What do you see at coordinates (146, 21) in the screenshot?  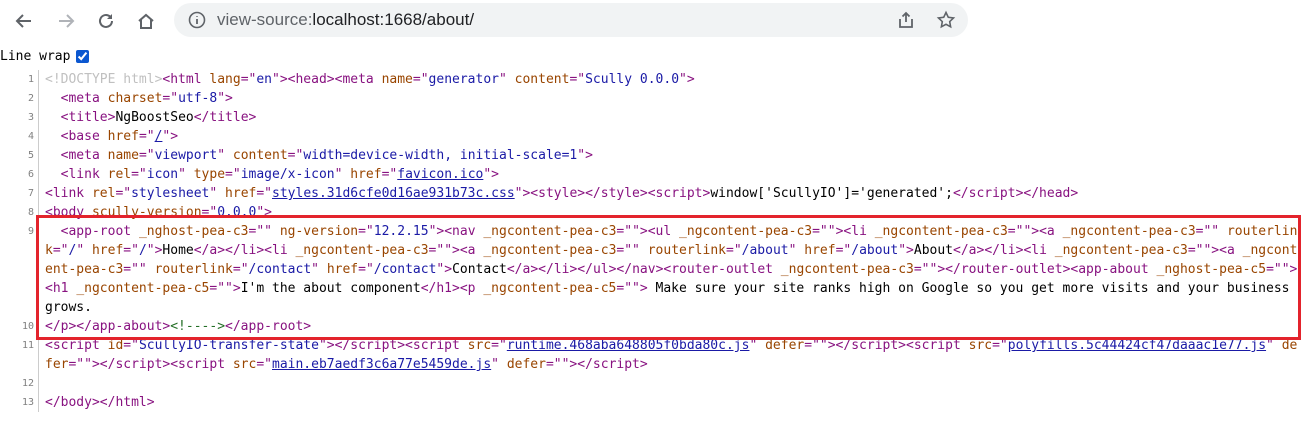 I see `home-icon` at bounding box center [146, 21].